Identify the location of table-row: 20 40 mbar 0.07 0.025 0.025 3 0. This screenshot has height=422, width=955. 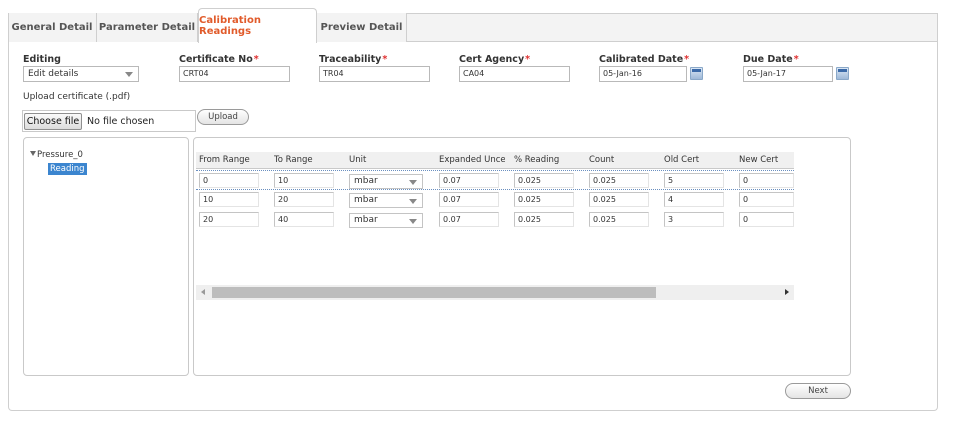
(495, 220).